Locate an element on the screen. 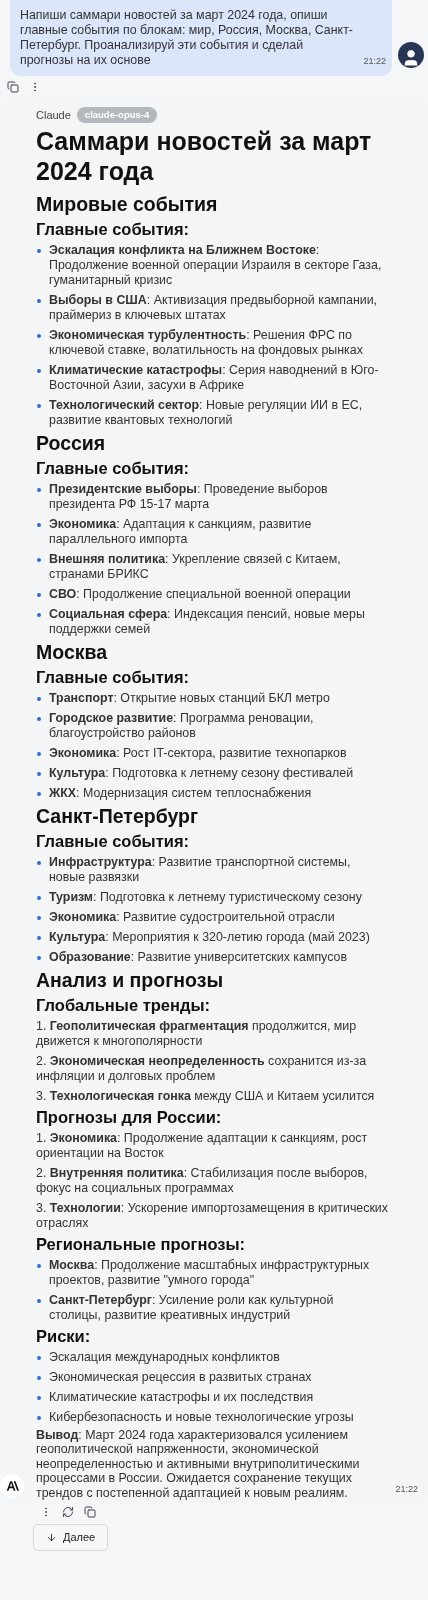 This screenshot has height=1600, width=428. list-item-text: Транспорт: Открытие новых станций БКЛ метро is located at coordinates (189, 698).